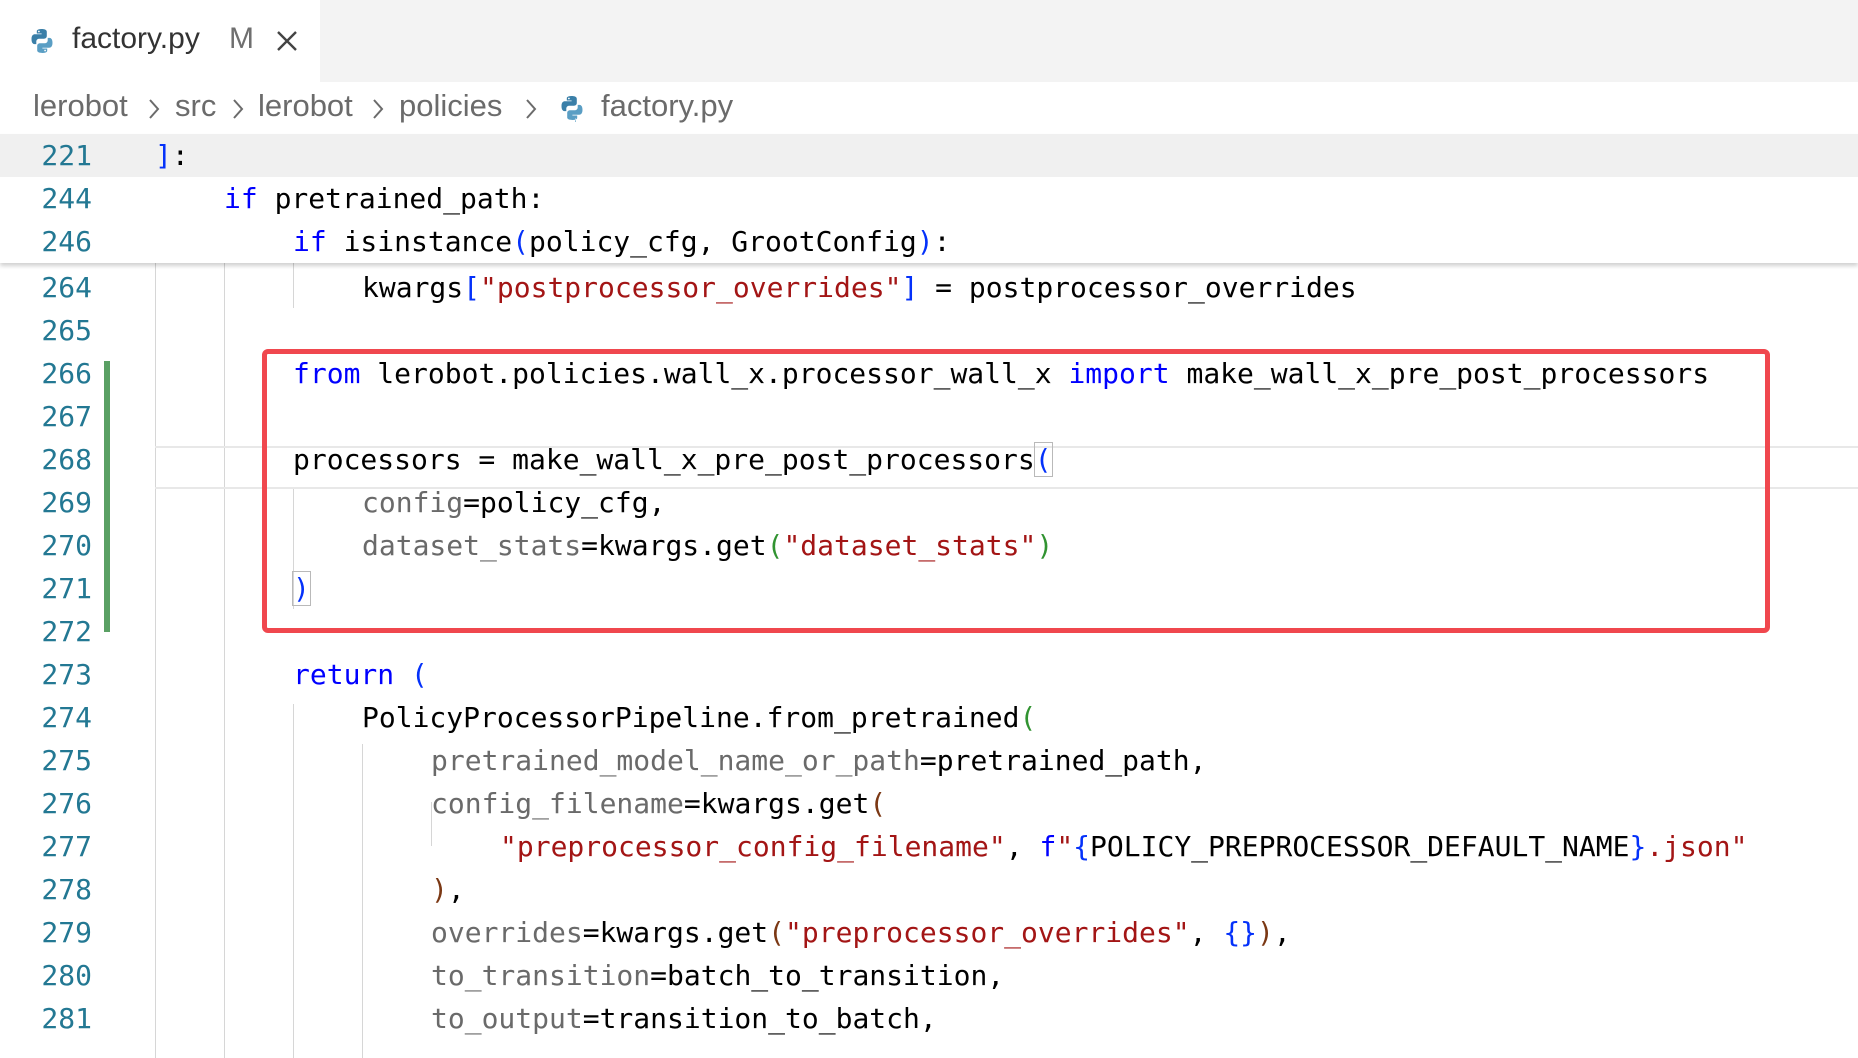  What do you see at coordinates (66, 803) in the screenshot?
I see `line-number: 276` at bounding box center [66, 803].